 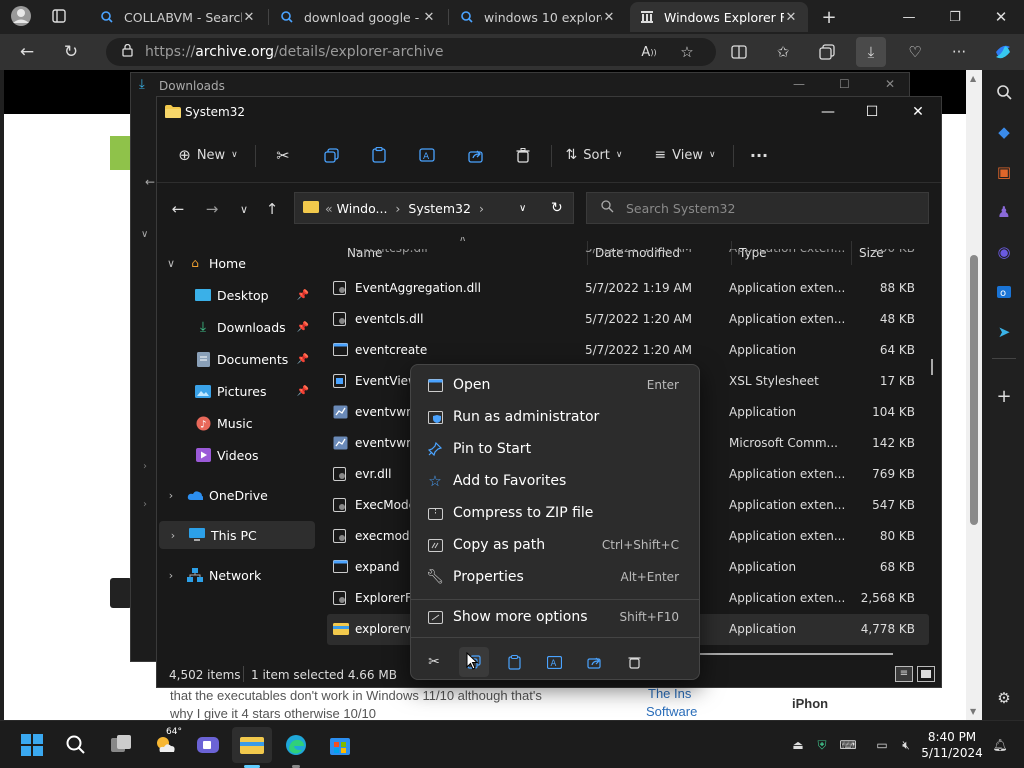 What do you see at coordinates (955, 17) in the screenshot?
I see `restore-icon: ❐` at bounding box center [955, 17].